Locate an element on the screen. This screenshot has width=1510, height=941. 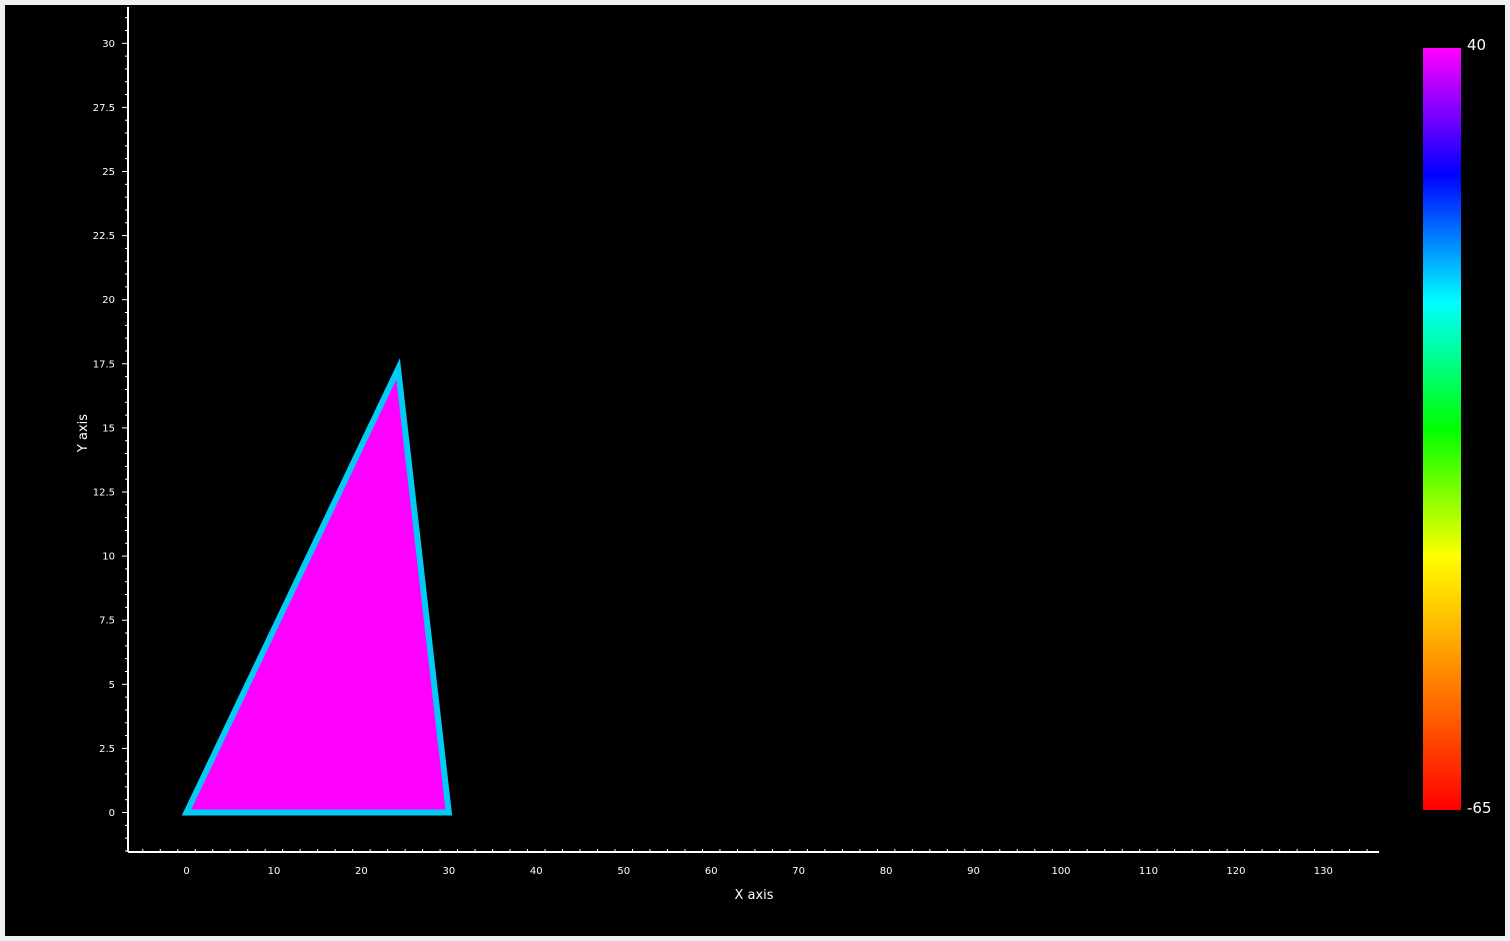
colorbar: 40 -65 is located at coordinates (1457, 426).